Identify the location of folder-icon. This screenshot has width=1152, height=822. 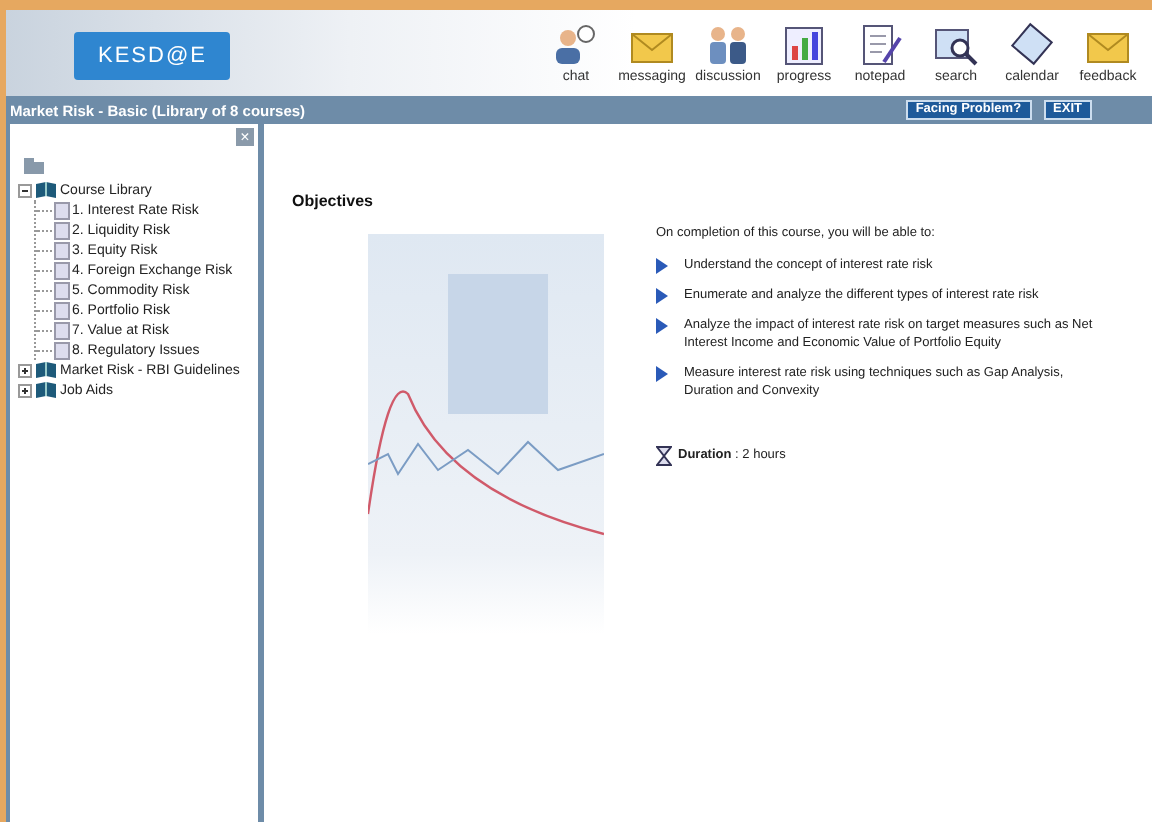
(34, 167).